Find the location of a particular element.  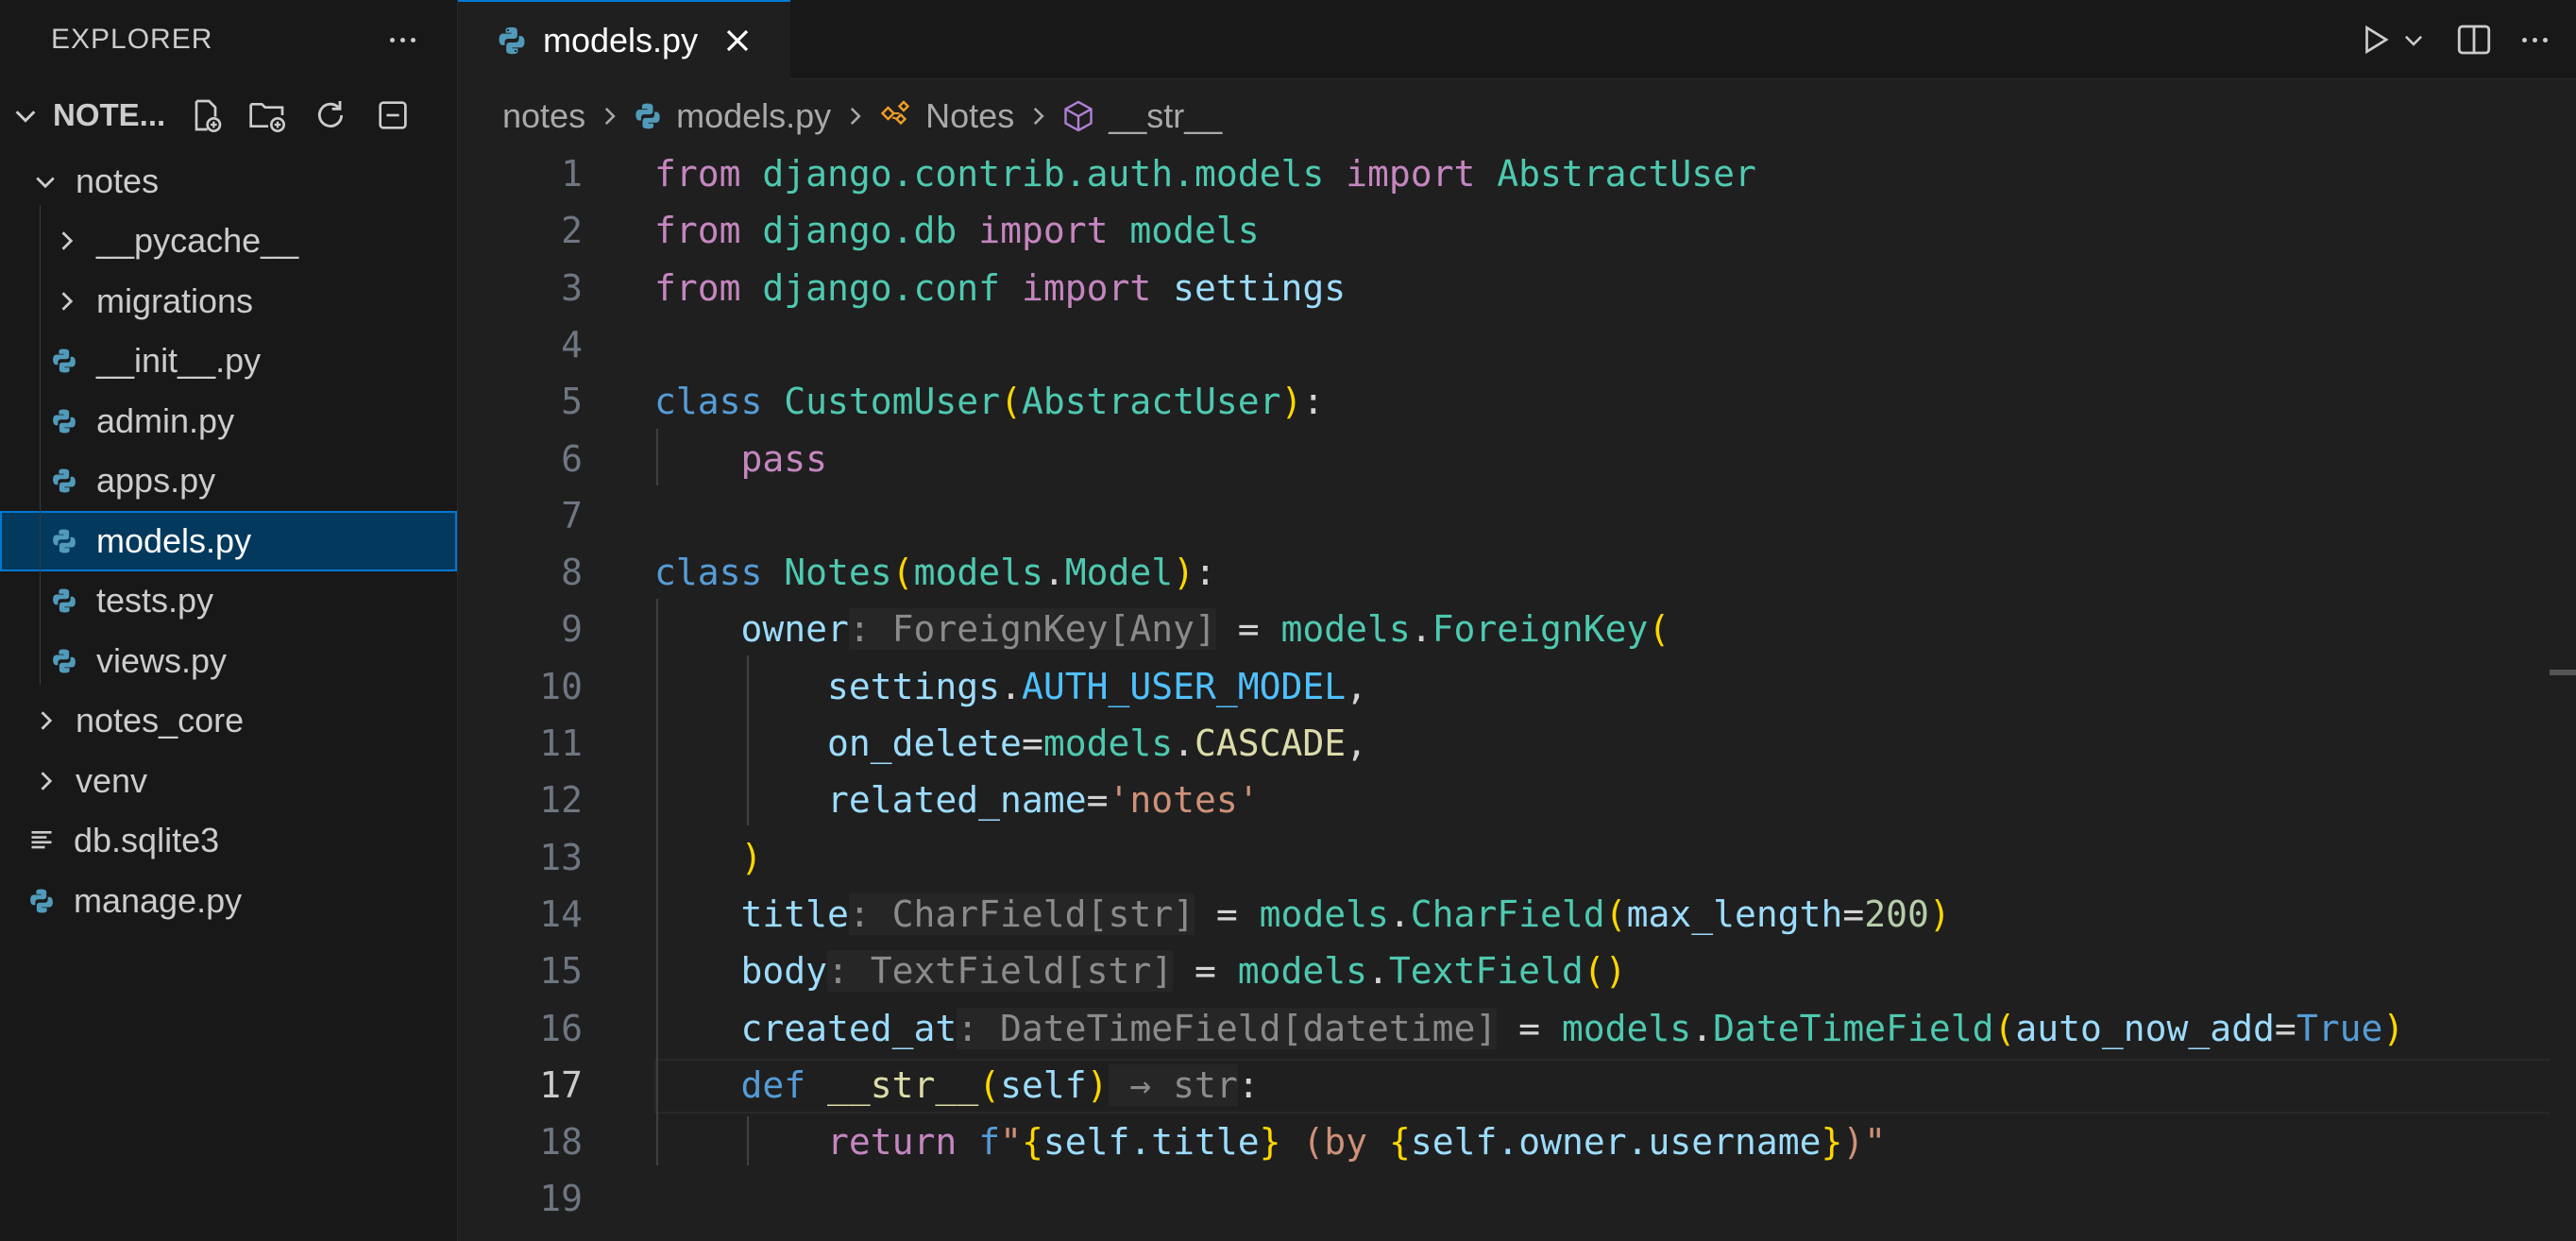

line-number: 5 is located at coordinates (572, 402).